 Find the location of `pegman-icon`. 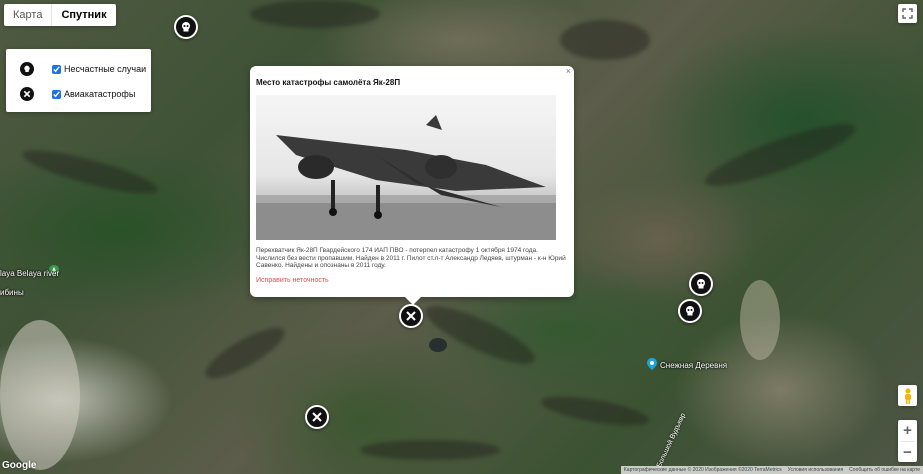

pegman-icon is located at coordinates (907, 396).